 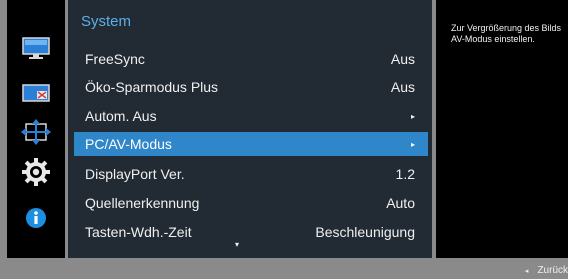 What do you see at coordinates (135, 174) in the screenshot?
I see `menu-item-label: DisplayPort Ver.` at bounding box center [135, 174].